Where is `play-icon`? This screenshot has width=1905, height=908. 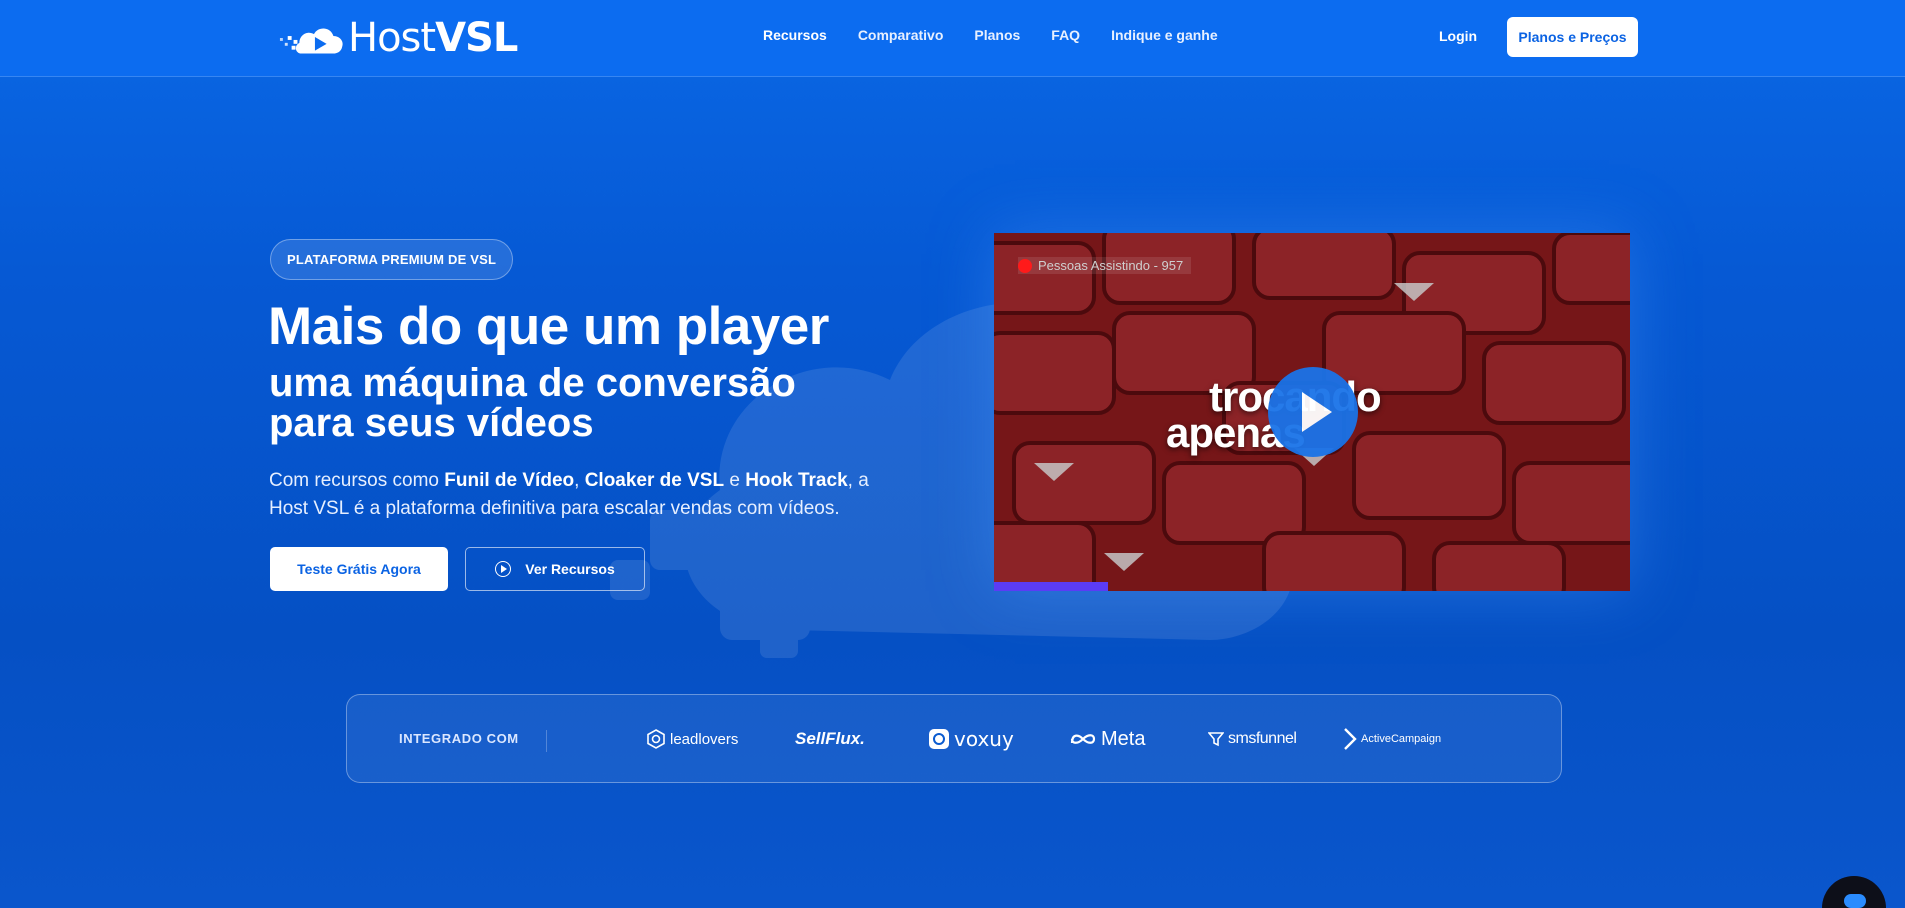 play-icon is located at coordinates (1313, 412).